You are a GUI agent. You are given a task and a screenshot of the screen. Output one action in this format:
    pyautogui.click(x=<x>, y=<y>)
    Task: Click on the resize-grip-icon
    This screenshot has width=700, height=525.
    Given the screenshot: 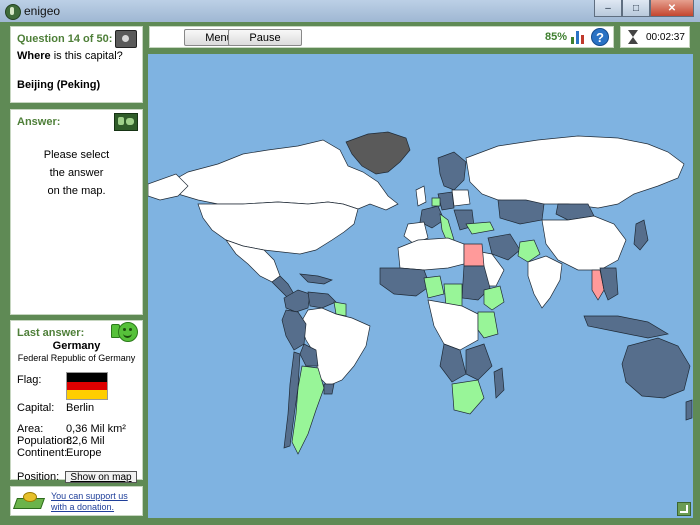 What is the action you would take?
    pyautogui.click(x=684, y=509)
    